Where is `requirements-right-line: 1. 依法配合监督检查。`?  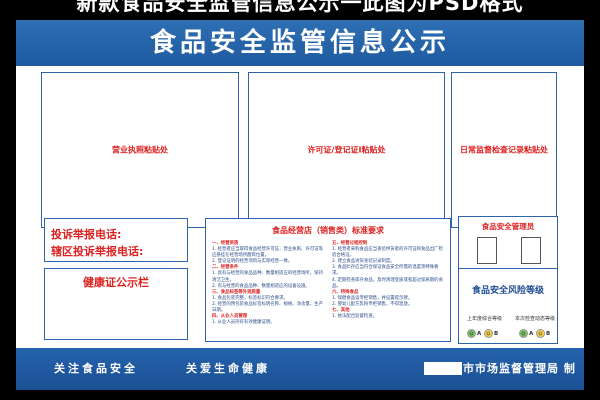 requirements-right-line: 1. 依法配合监督检查。 is located at coordinates (355, 317).